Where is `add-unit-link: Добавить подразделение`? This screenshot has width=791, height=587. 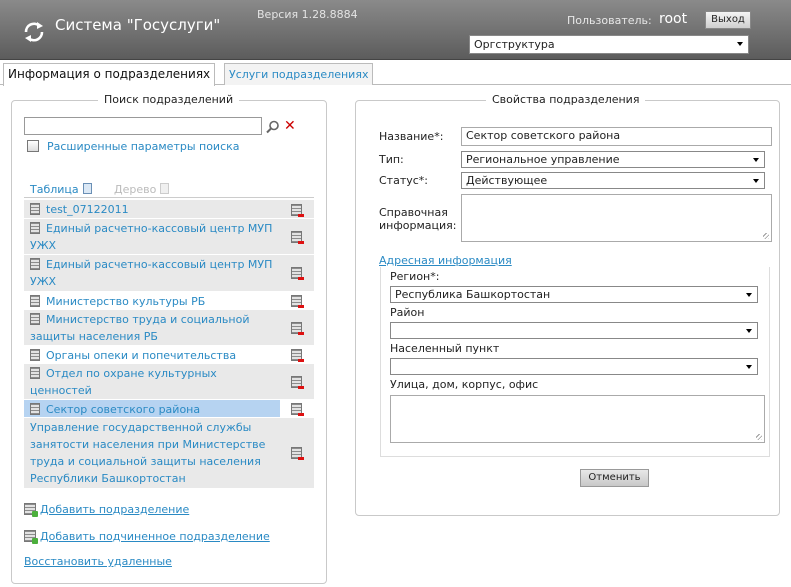 add-unit-link: Добавить подразделение is located at coordinates (107, 510).